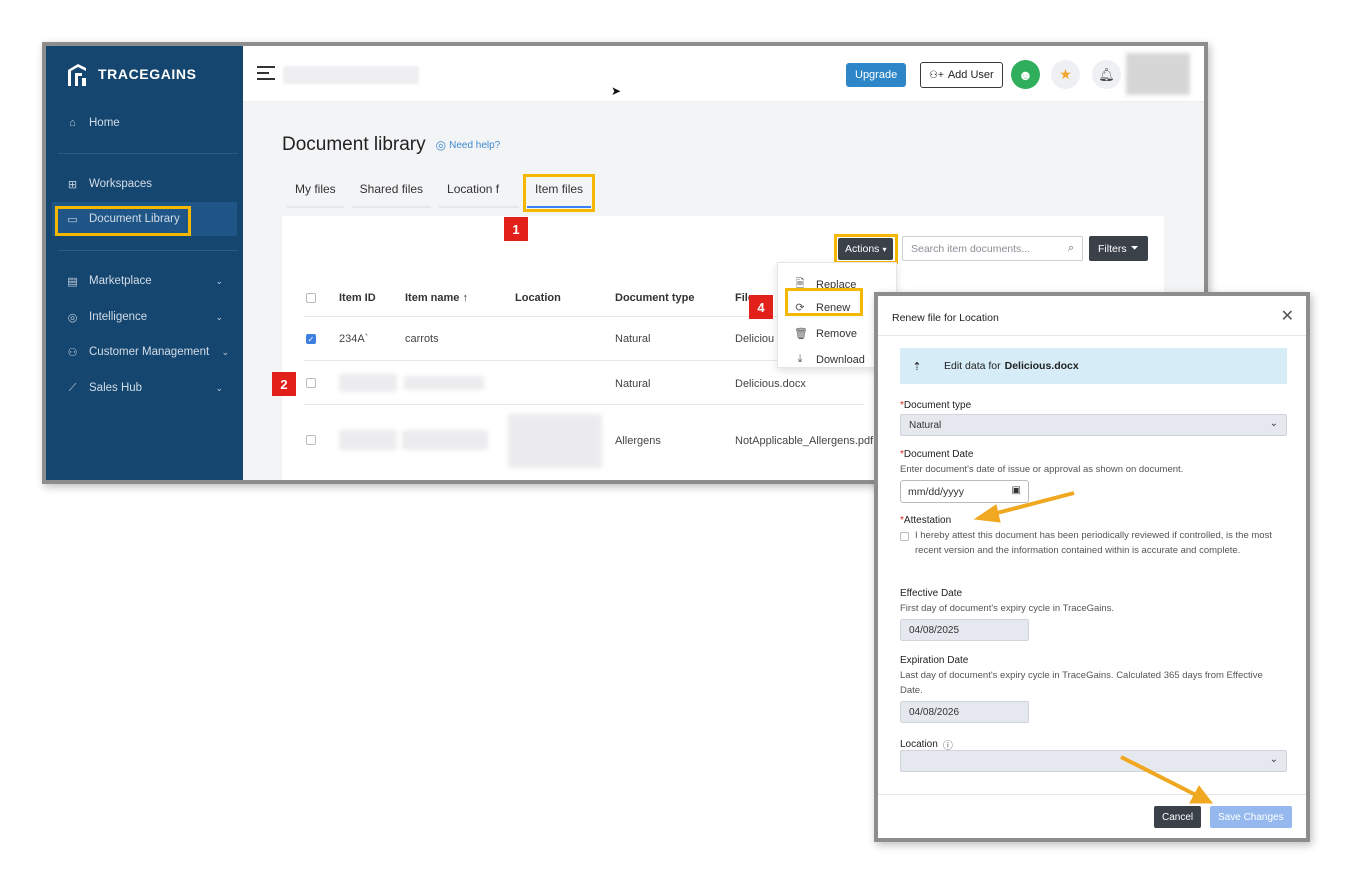 This screenshot has width=1352, height=882. Describe the element at coordinates (1106, 74) in the screenshot. I see `bell-icon: 🔔︎` at that location.